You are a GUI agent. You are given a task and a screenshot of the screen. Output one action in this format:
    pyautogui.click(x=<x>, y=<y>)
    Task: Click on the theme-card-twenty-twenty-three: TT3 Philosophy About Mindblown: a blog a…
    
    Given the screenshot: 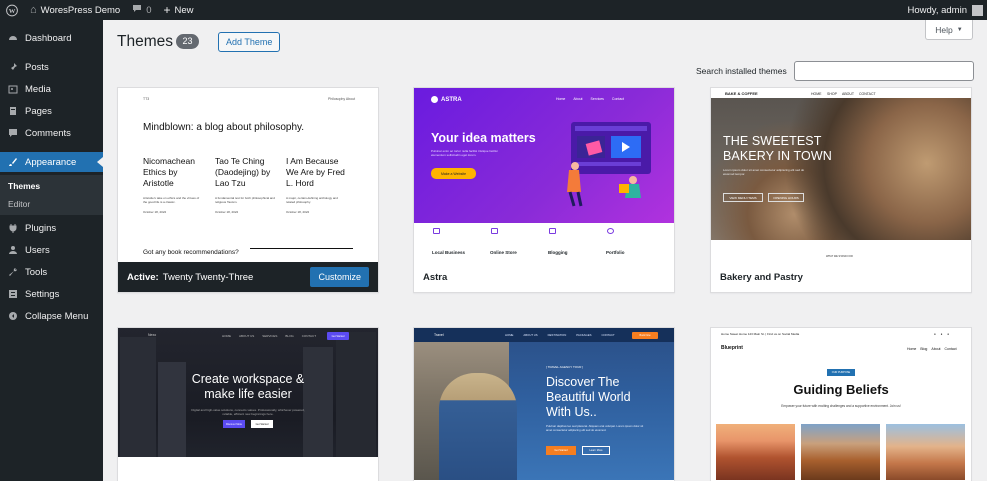 What is the action you would take?
    pyautogui.click(x=248, y=190)
    